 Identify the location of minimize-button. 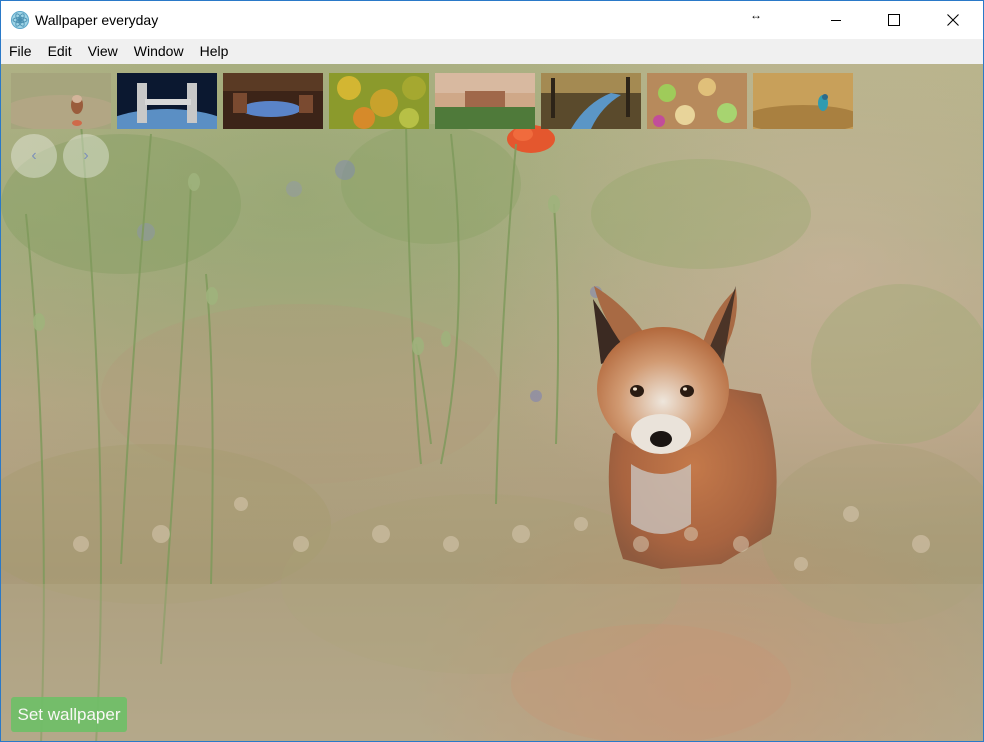
(836, 20).